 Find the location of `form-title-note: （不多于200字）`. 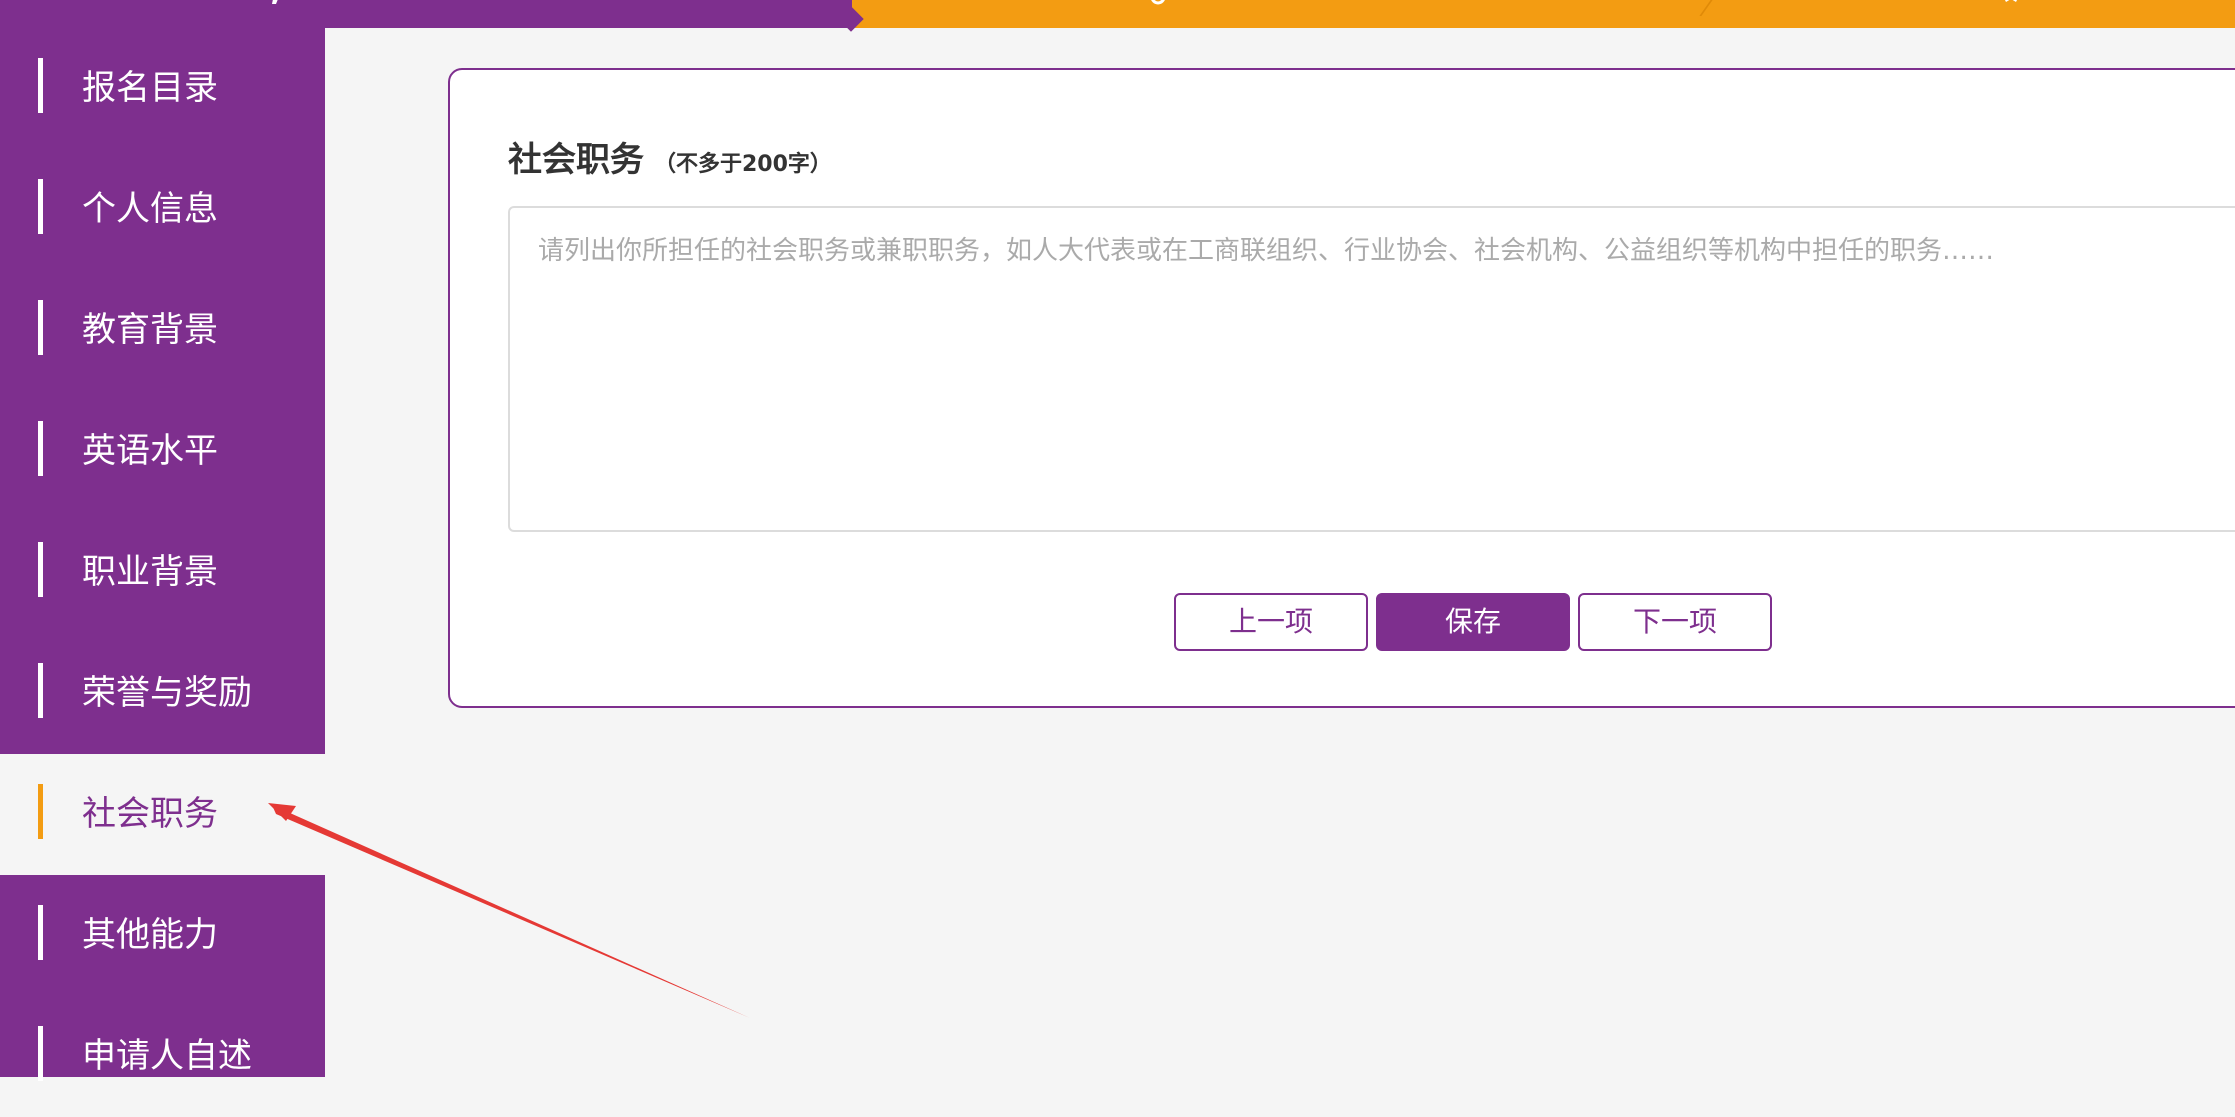

form-title-note: （不多于200字） is located at coordinates (743, 164).